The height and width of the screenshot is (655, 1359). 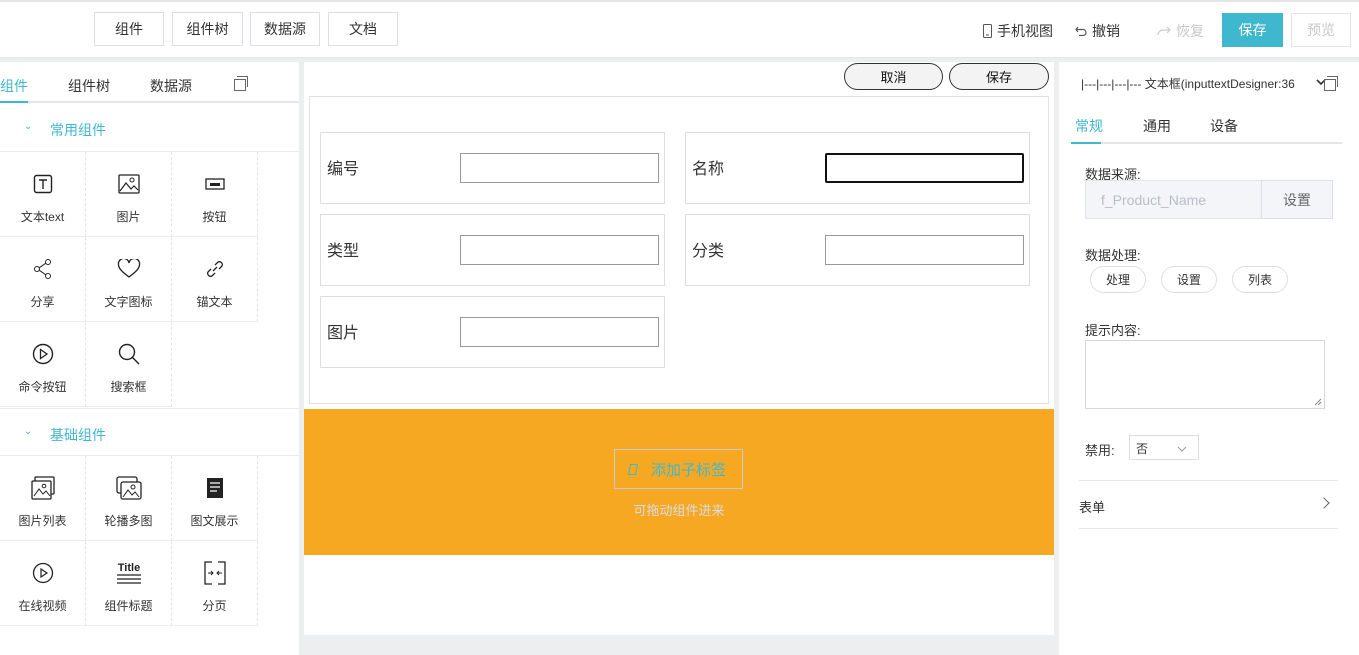 I want to click on hint-content-textarea, so click(x=1205, y=374).